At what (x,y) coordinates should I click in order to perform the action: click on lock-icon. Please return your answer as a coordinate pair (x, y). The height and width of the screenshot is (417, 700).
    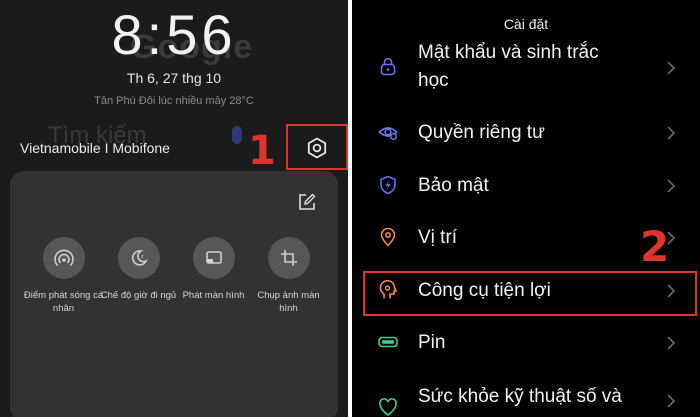
    Looking at the image, I should click on (388, 66).